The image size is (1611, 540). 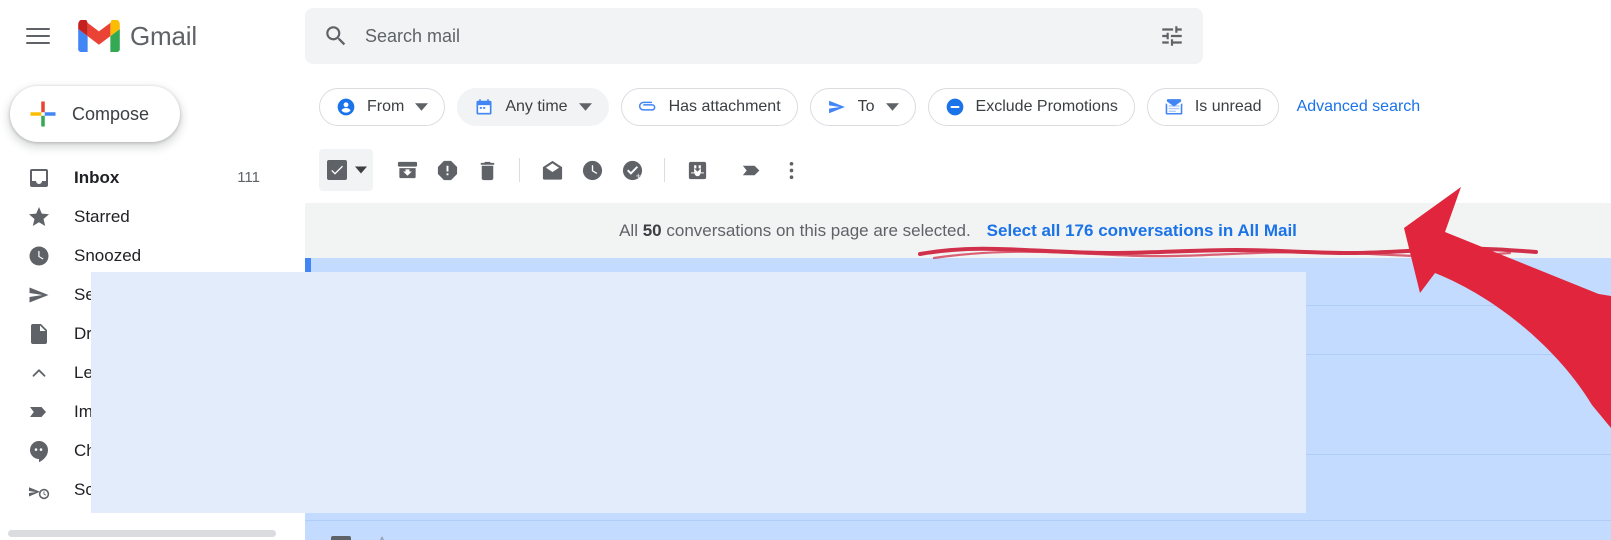 I want to click on filter-chip-from: From, so click(x=382, y=107).